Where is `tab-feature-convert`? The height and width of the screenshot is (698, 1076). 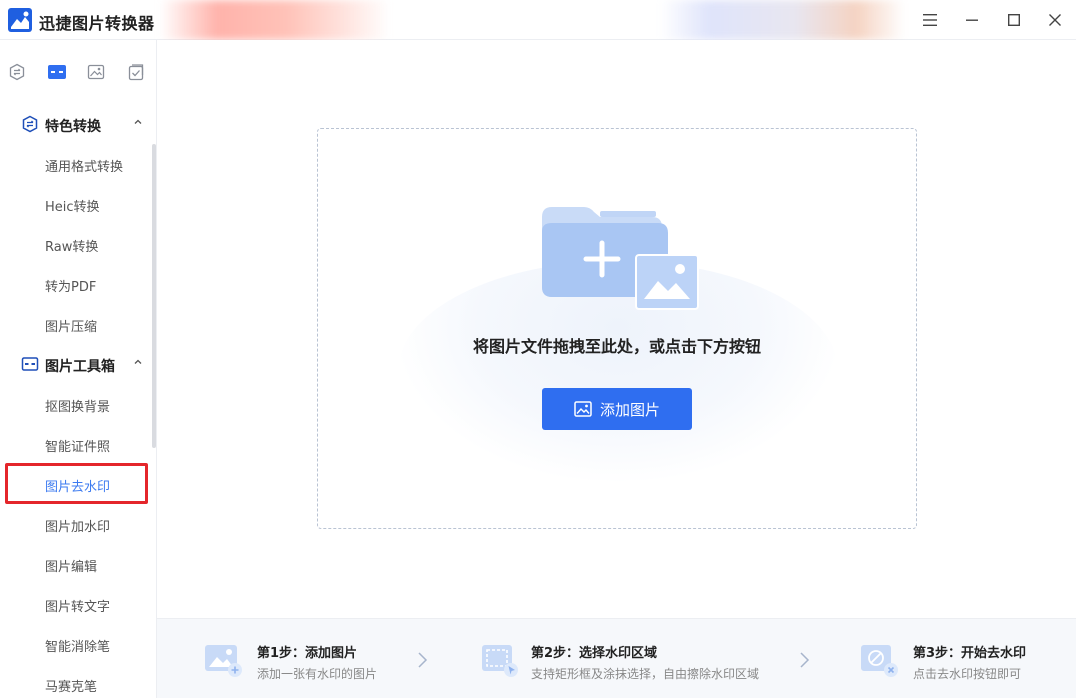 tab-feature-convert is located at coordinates (17, 72).